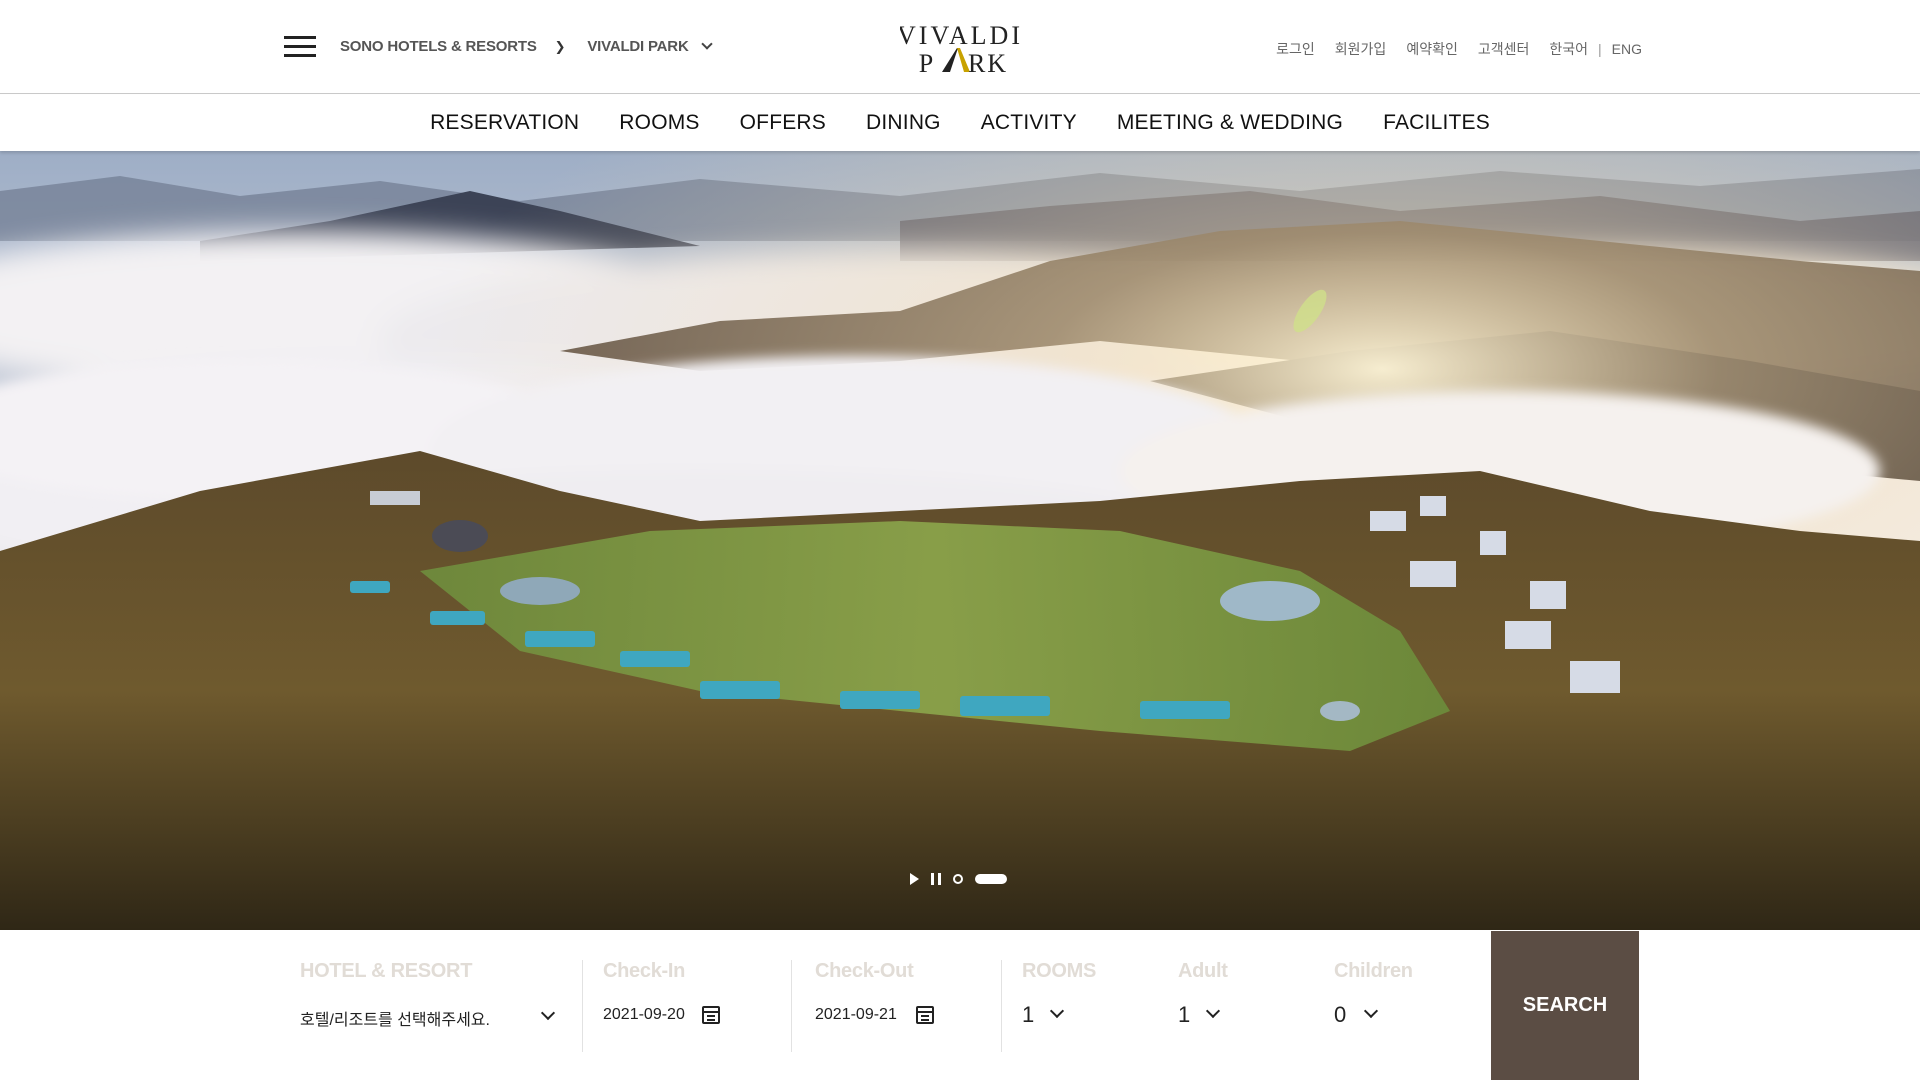  I want to click on chevron-right-icon: ❯, so click(560, 46).